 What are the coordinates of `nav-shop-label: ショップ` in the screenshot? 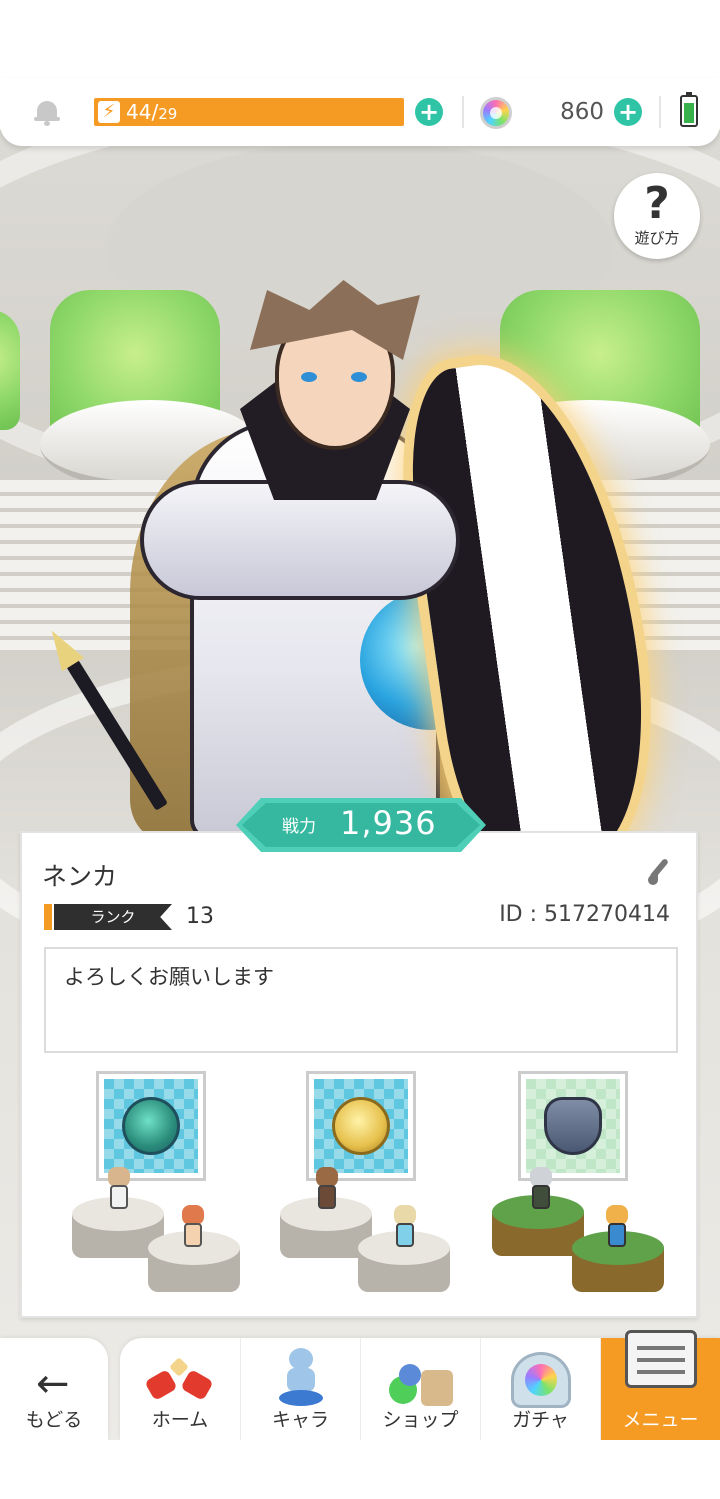 It's located at (420, 1420).